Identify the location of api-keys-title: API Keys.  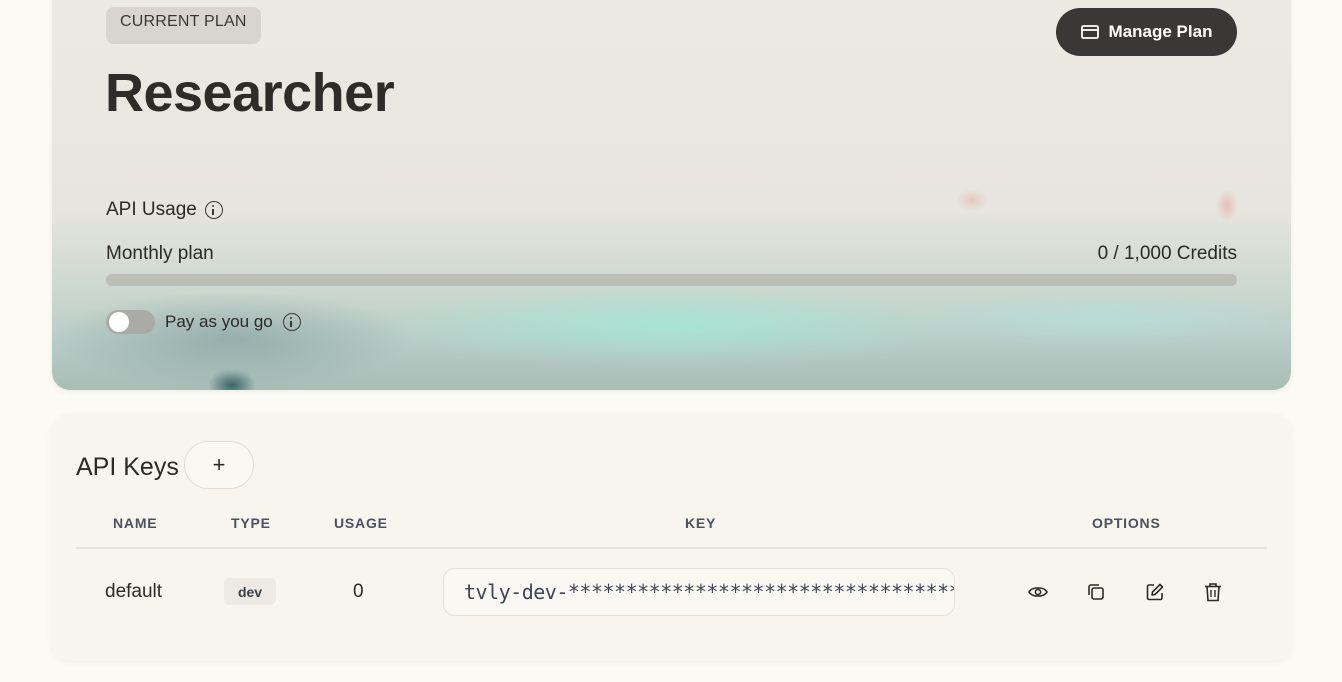
(127, 467).